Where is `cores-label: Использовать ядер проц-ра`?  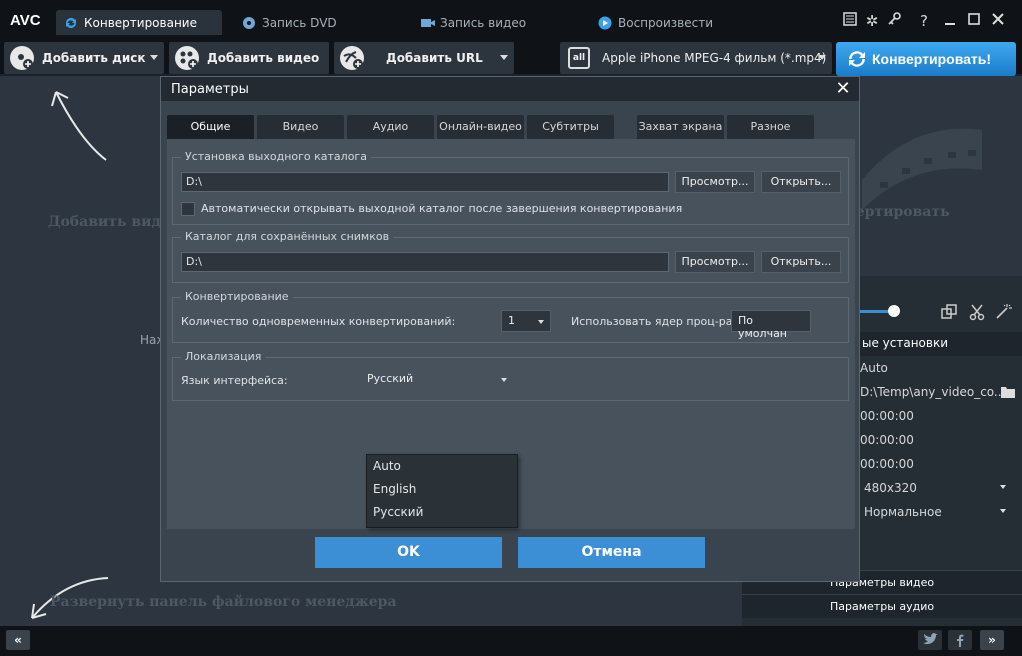
cores-label: Использовать ядер проц-ра is located at coordinates (652, 321).